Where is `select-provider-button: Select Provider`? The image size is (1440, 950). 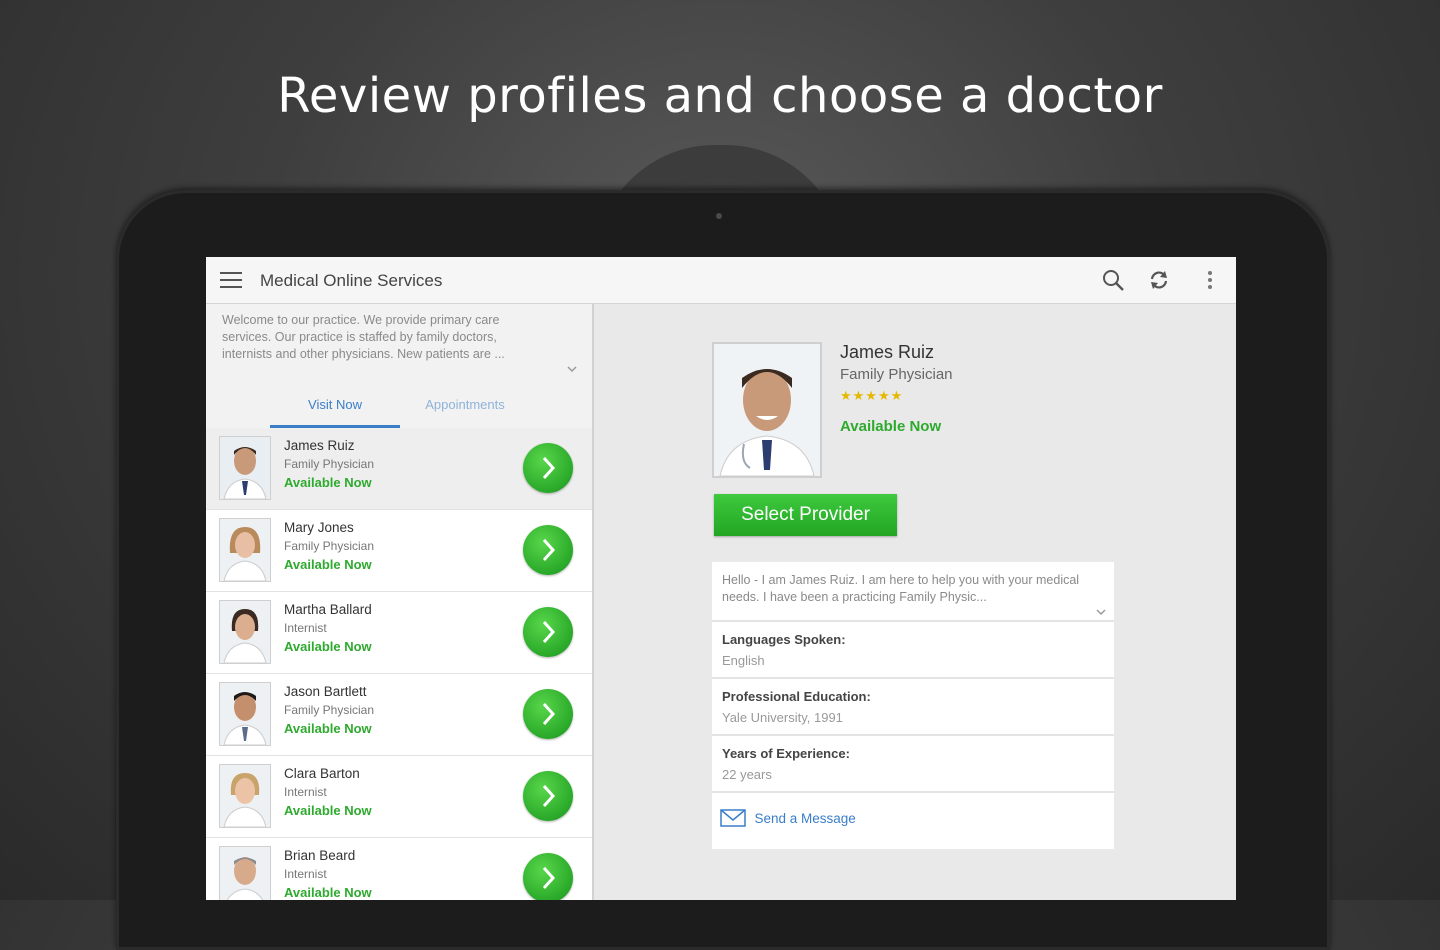 select-provider-button: Select Provider is located at coordinates (805, 515).